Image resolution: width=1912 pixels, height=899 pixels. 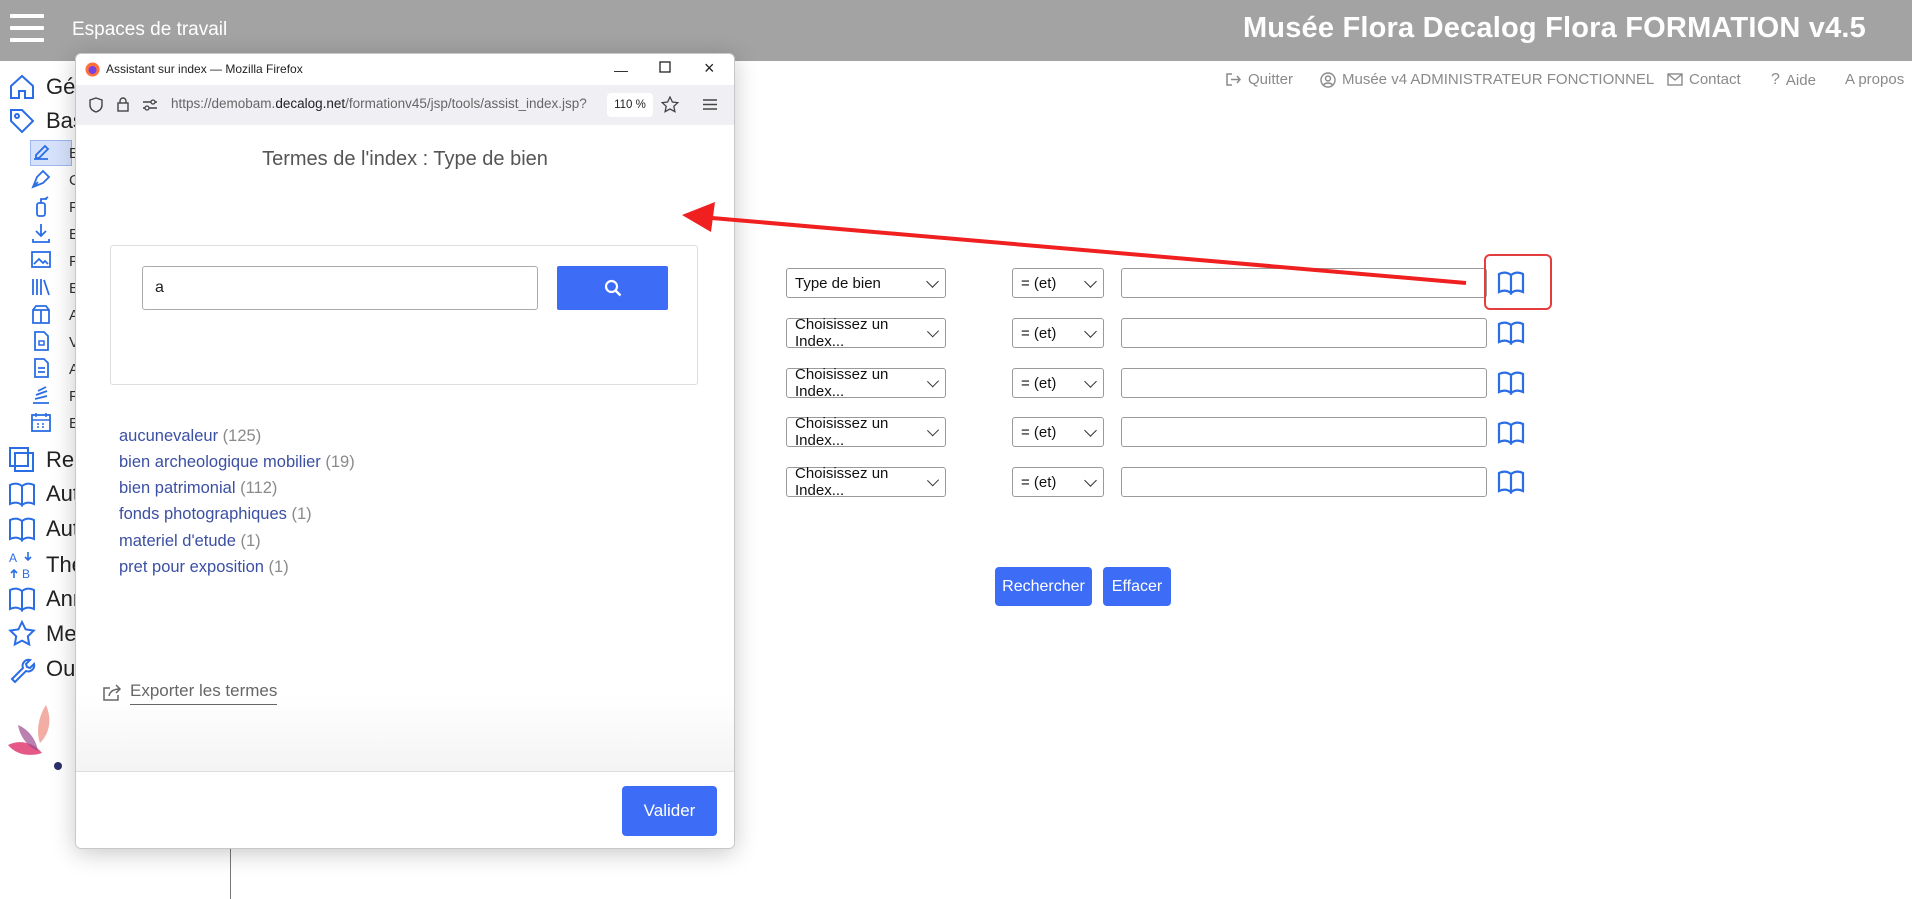 What do you see at coordinates (1874, 79) in the screenshot?
I see `about-link: A propos` at bounding box center [1874, 79].